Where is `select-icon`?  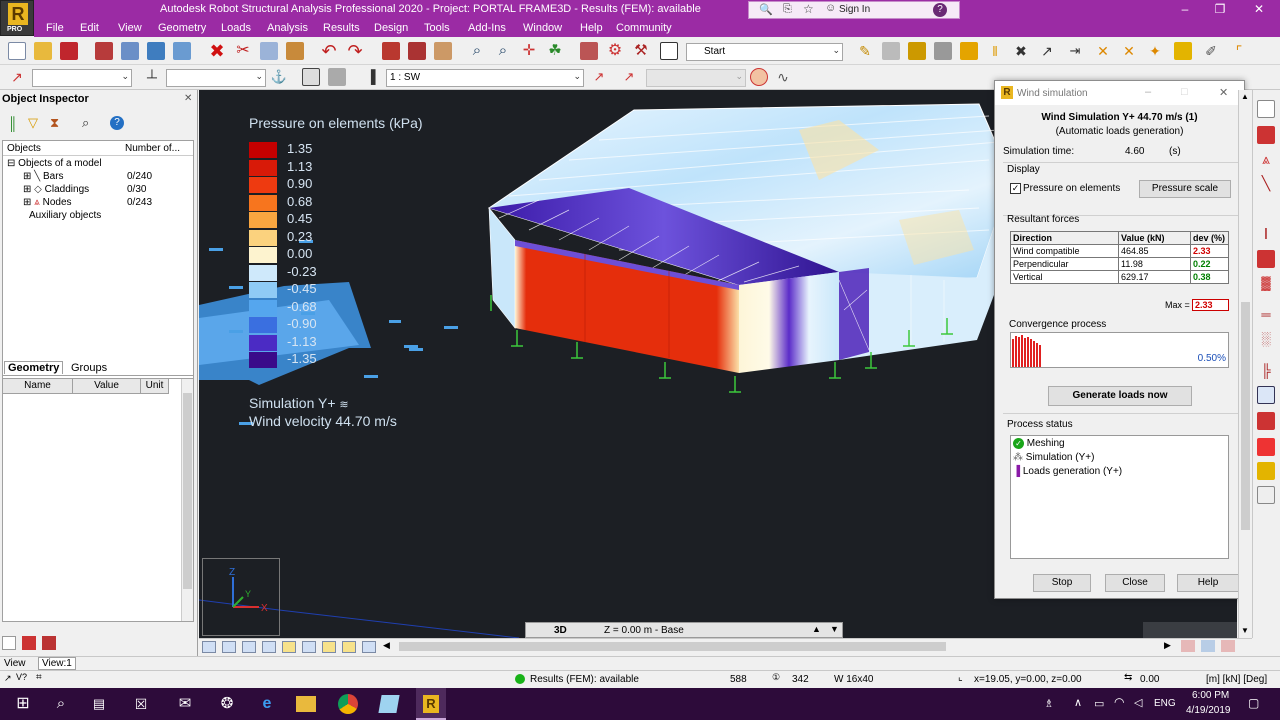
select-icon is located at coordinates (1266, 109).